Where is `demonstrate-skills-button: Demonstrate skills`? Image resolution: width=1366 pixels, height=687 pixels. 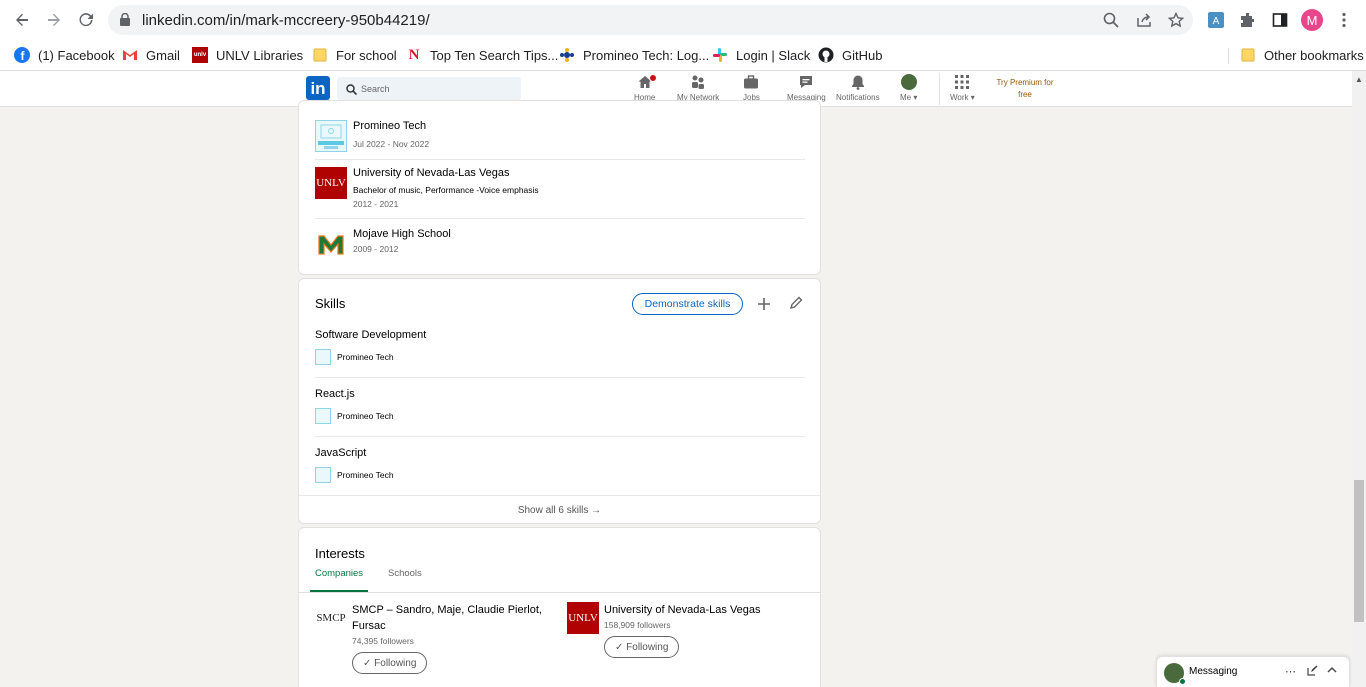
demonstrate-skills-button: Demonstrate skills is located at coordinates (687, 304).